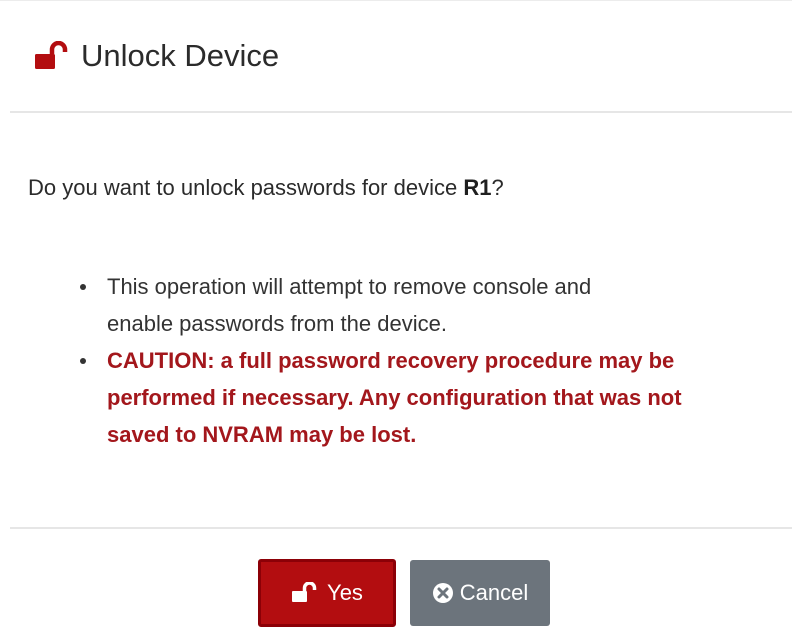 This screenshot has width=792, height=639. Describe the element at coordinates (277, 323) in the screenshot. I see `note-line: enable passwords from the device.` at that location.